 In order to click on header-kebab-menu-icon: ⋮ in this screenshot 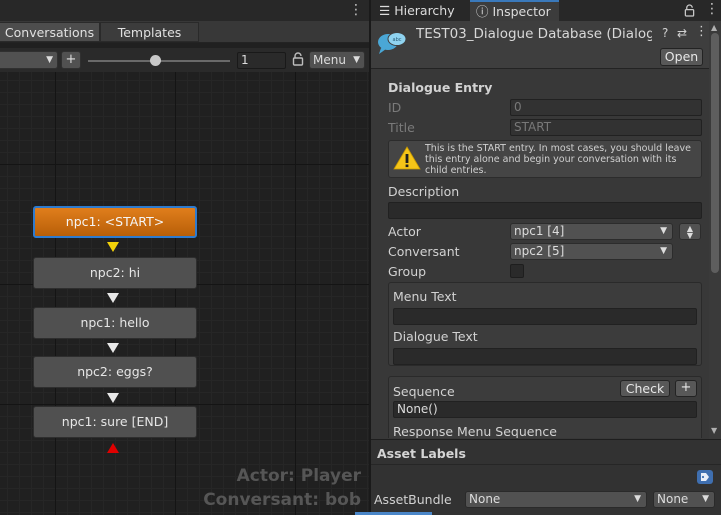, I will do `click(701, 31)`.